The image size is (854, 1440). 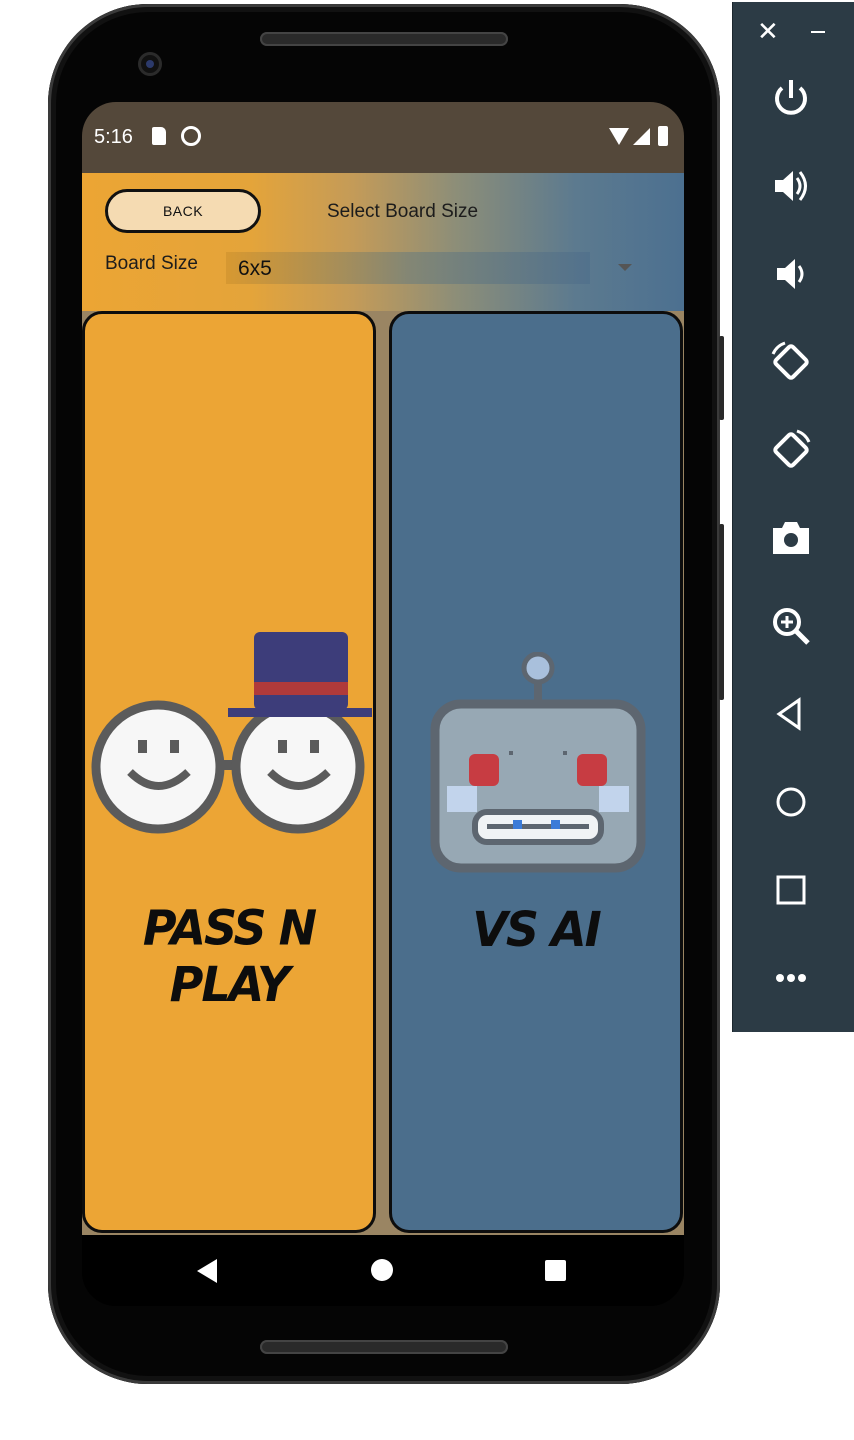 What do you see at coordinates (207, 1271) in the screenshot?
I see `back-triangle-icon` at bounding box center [207, 1271].